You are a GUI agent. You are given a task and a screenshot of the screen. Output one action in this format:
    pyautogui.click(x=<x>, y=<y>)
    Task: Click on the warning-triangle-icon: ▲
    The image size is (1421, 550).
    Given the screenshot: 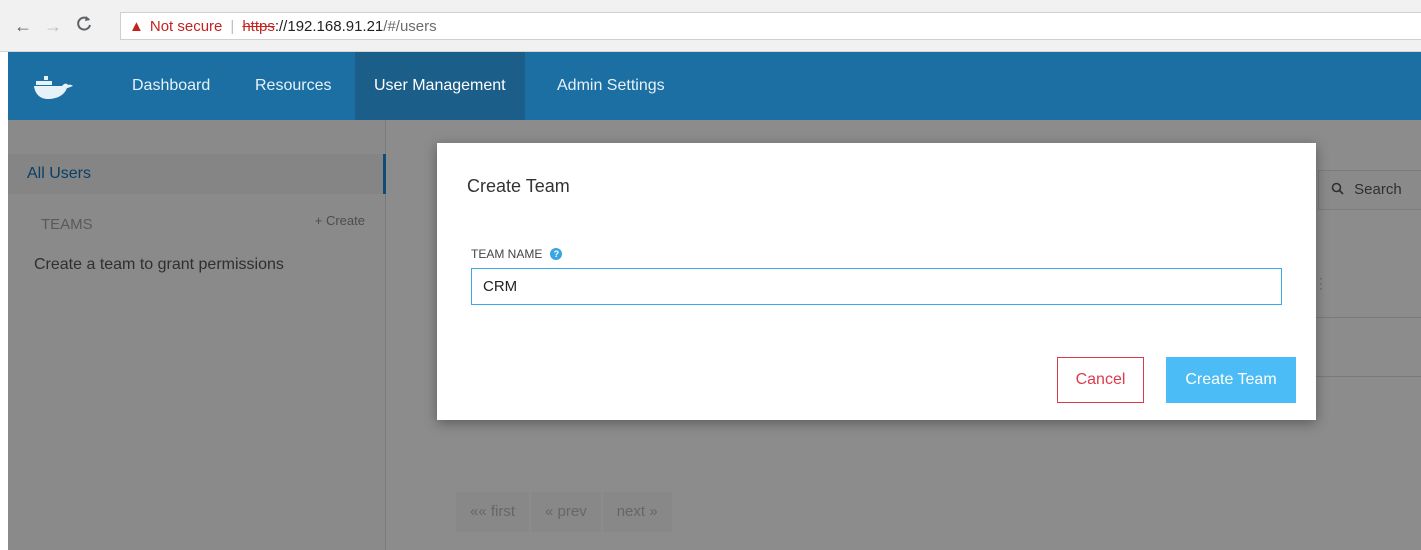 What is the action you would take?
    pyautogui.click(x=136, y=26)
    